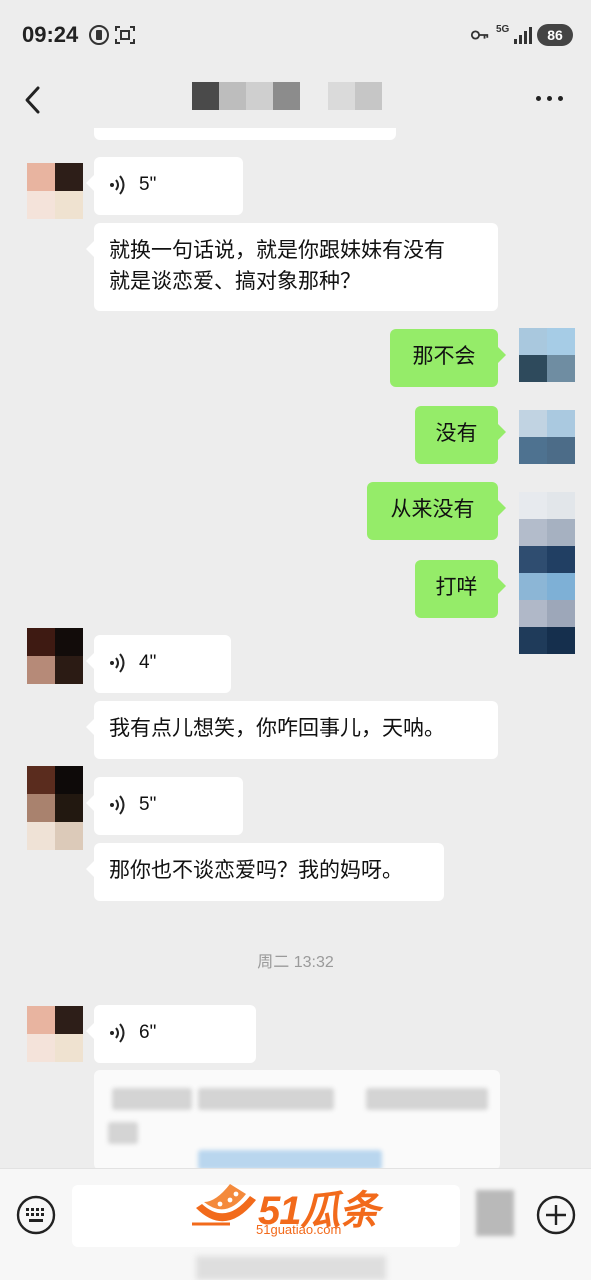 The width and height of the screenshot is (591, 1280). I want to click on add-icon, so click(556, 1215).